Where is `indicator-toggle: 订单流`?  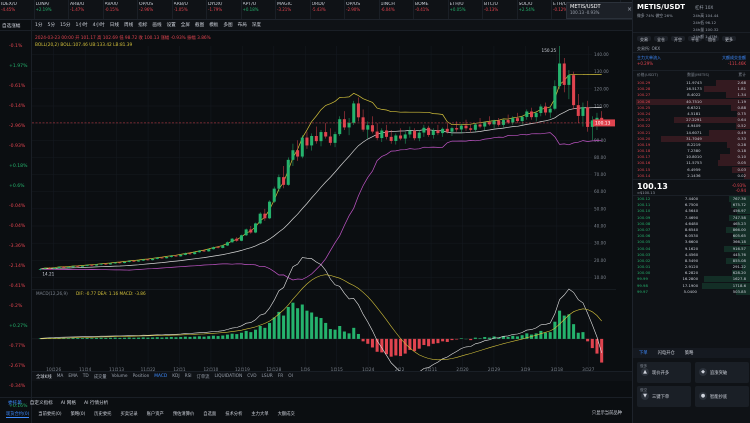
indicator-toggle: 订单流 is located at coordinates (203, 377).